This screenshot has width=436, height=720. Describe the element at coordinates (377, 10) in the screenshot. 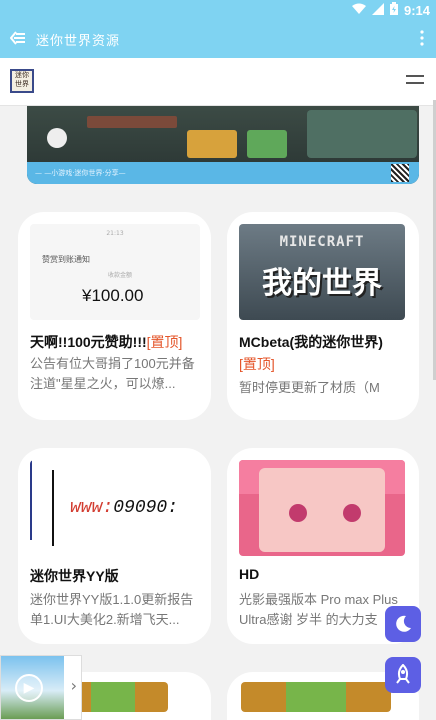

I see `signal-icon` at that location.